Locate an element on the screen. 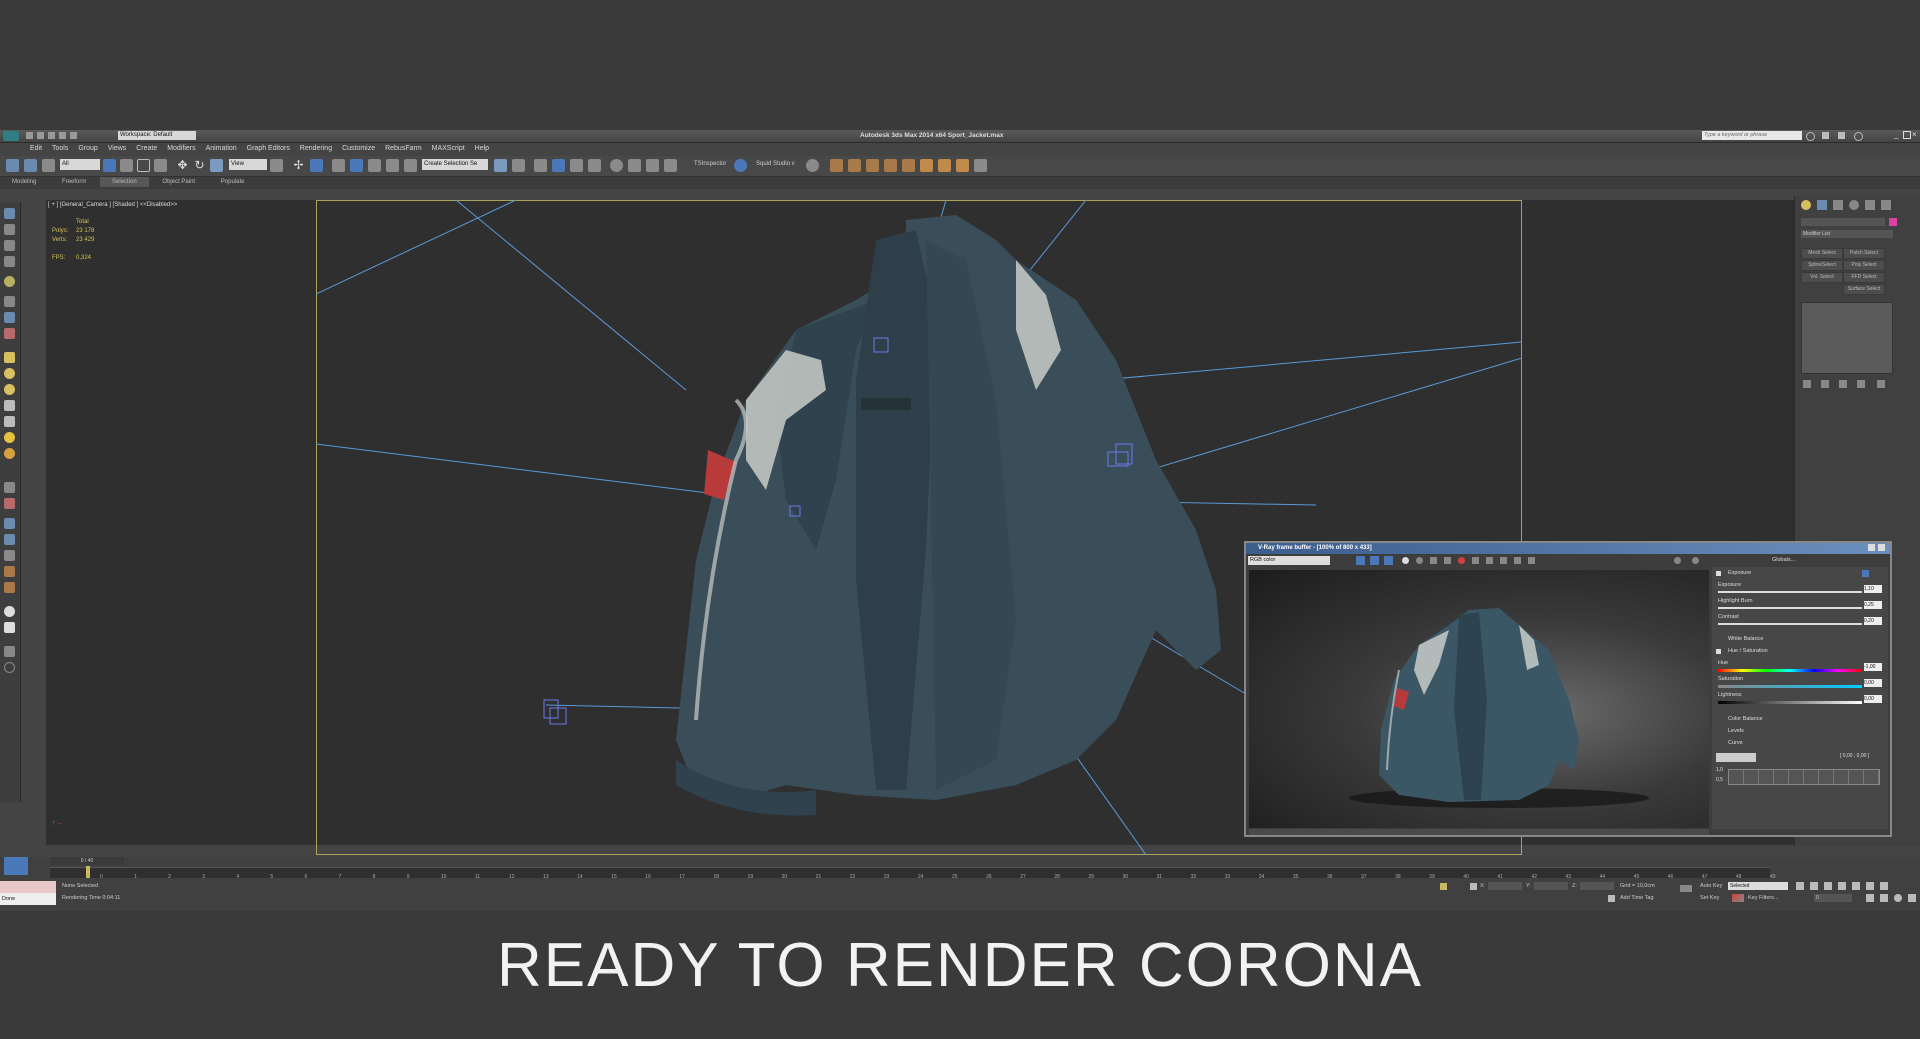  exposure-slider is located at coordinates (1790, 592).